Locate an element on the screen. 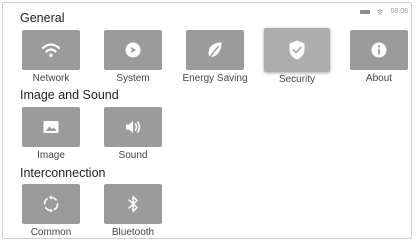  tile-common-label: Common is located at coordinates (51, 232).